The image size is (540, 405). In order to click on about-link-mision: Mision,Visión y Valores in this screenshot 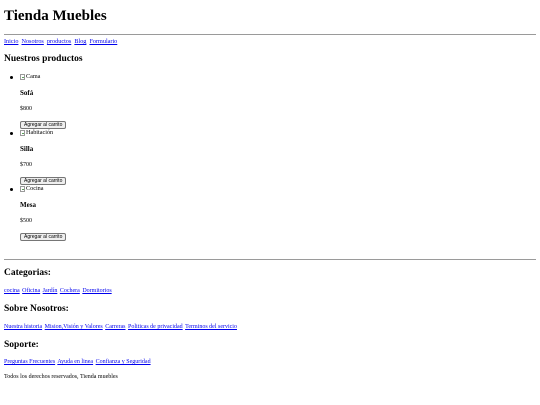, I will do `click(74, 327)`.